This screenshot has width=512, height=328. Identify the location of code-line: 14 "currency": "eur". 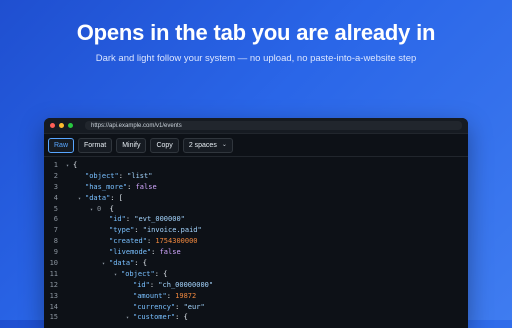
(256, 307).